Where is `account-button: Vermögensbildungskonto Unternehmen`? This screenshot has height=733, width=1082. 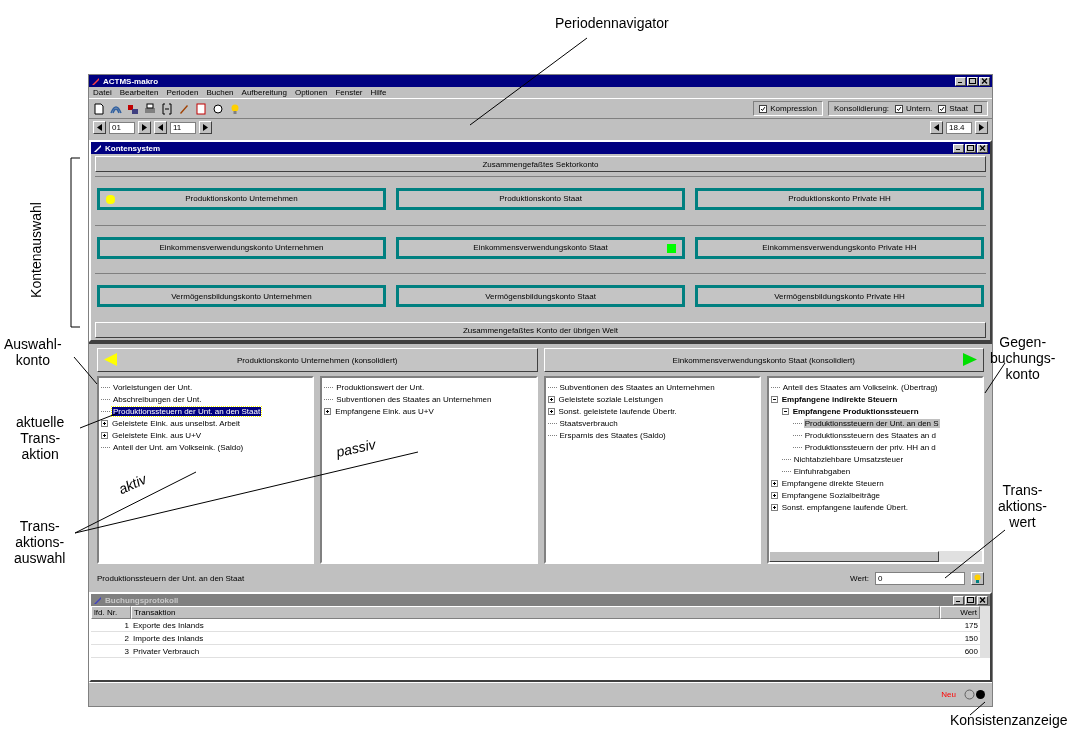 account-button: Vermögensbildungskonto Unternehmen is located at coordinates (241, 296).